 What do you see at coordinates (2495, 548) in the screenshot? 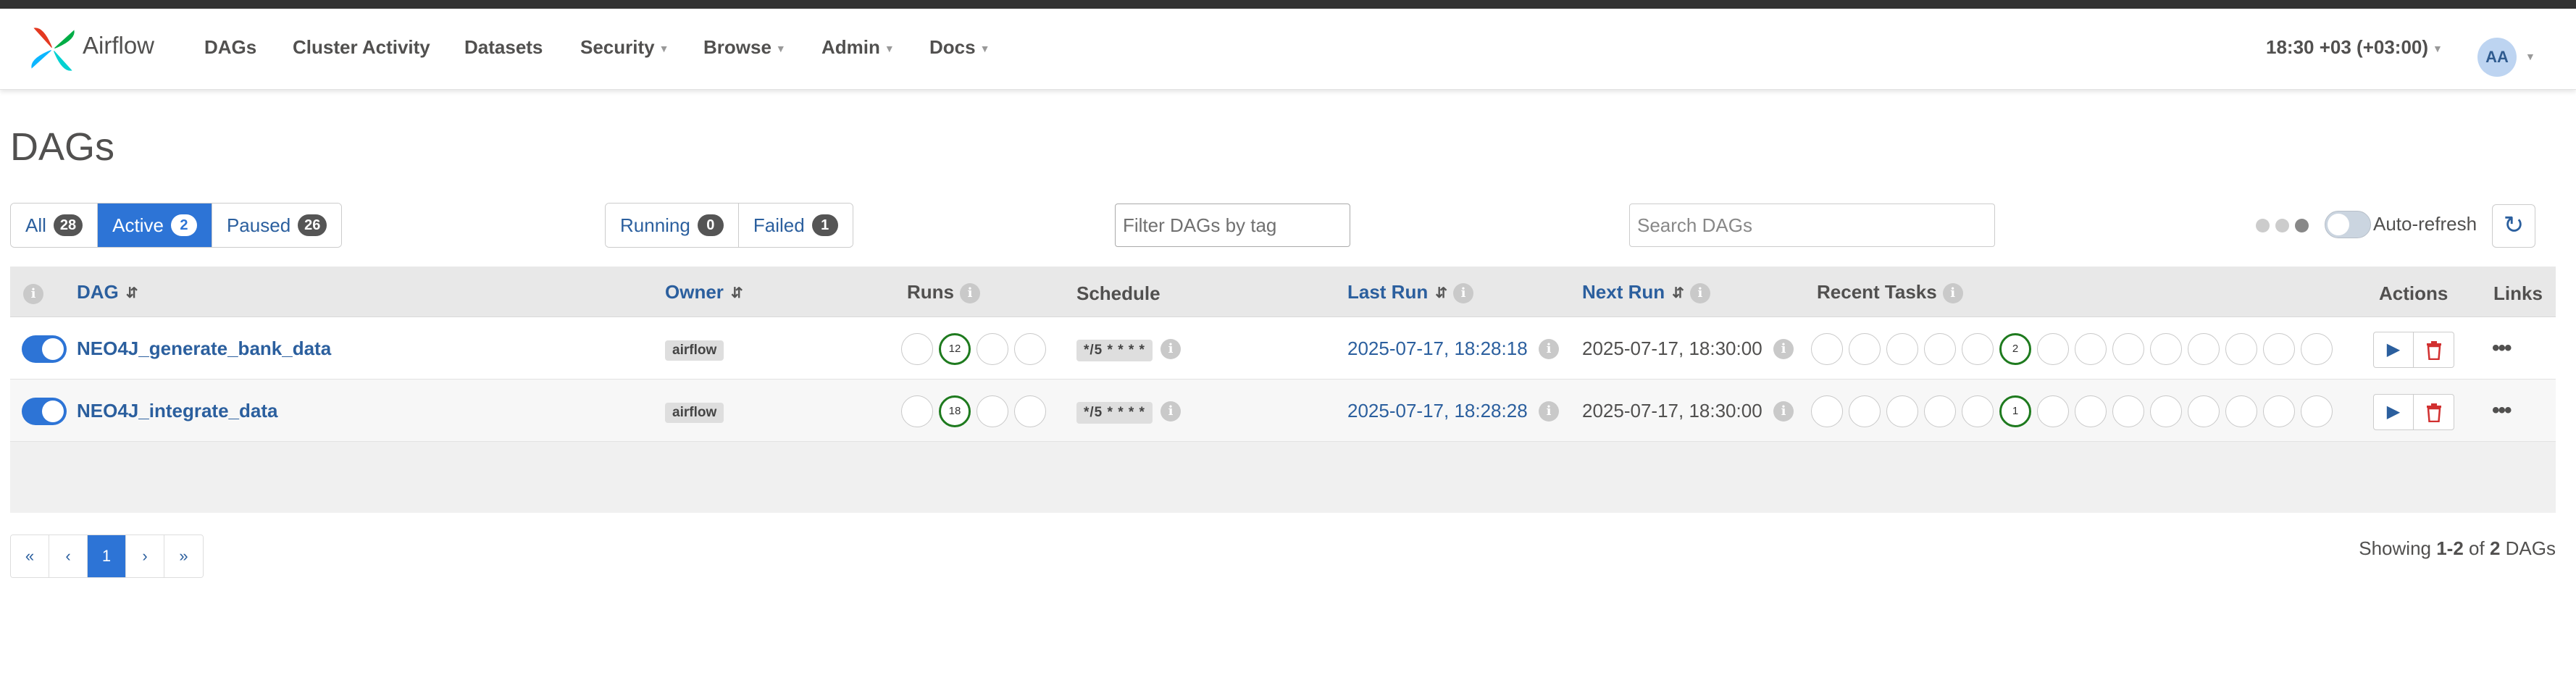
I see `showing-total: 2` at bounding box center [2495, 548].